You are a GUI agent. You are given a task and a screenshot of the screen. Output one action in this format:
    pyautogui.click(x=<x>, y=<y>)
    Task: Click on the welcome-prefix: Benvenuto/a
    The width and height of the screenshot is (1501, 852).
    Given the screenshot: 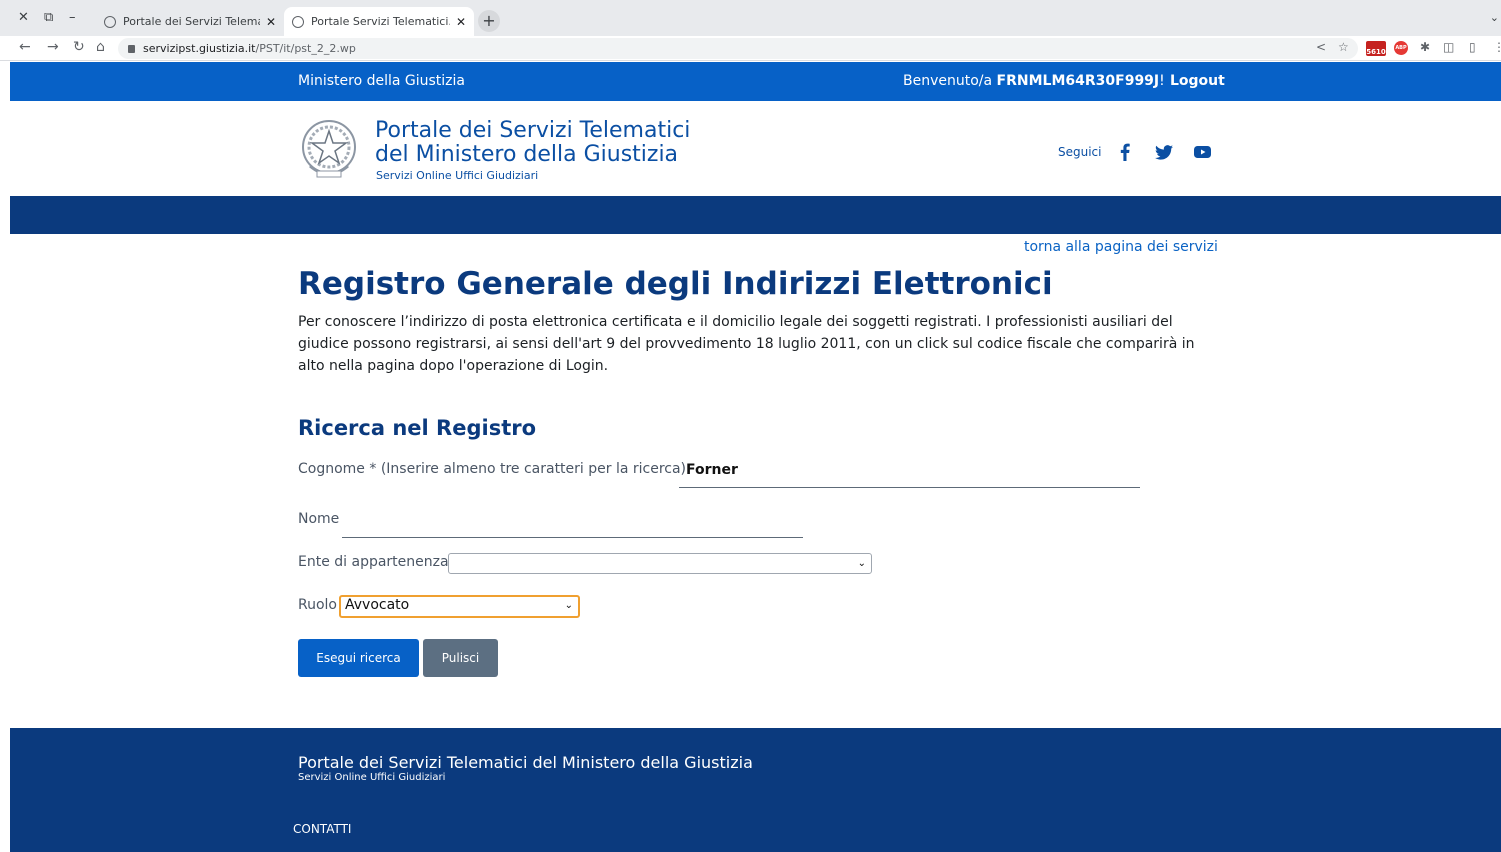 What is the action you would take?
    pyautogui.click(x=948, y=81)
    